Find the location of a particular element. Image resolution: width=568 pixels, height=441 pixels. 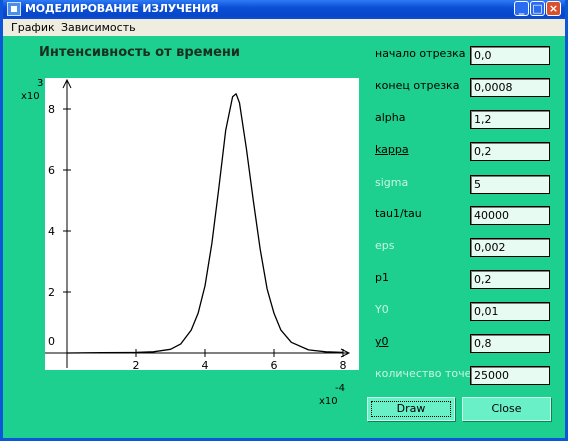

param-label: kappa is located at coordinates (392, 149).